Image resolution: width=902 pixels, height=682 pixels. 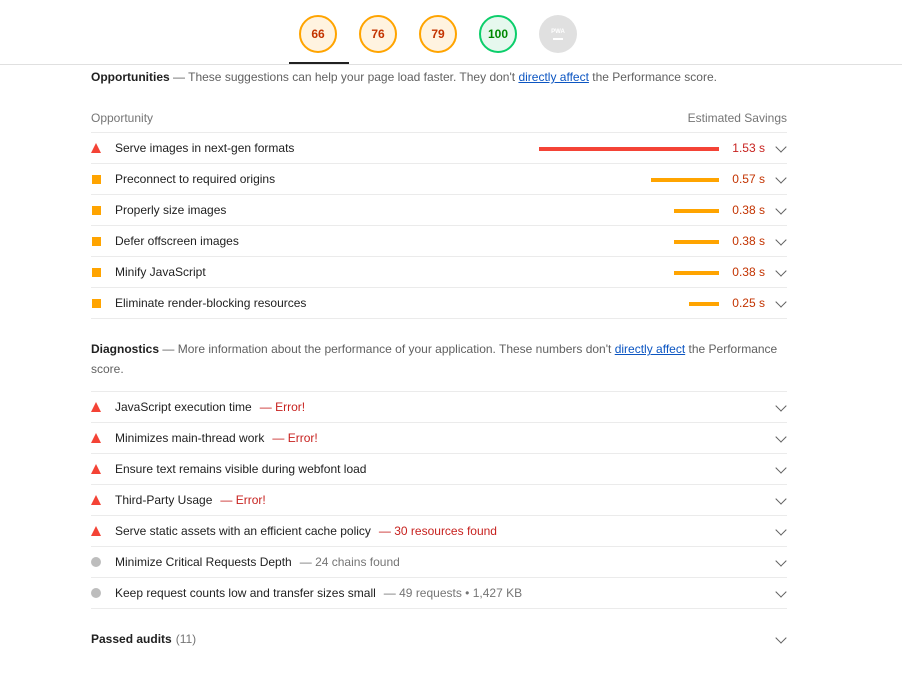 I want to click on passed-audits-label: Passed audits, so click(x=131, y=639).